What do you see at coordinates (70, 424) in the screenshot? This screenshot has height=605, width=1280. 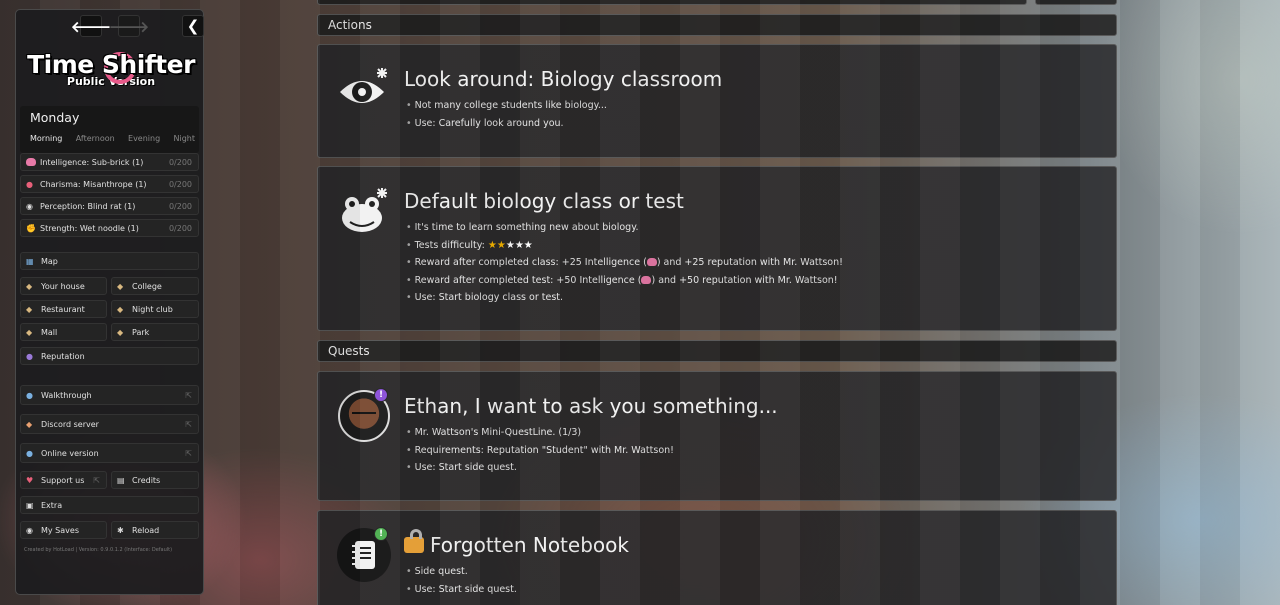 I see `discord-label: Discord server` at bounding box center [70, 424].